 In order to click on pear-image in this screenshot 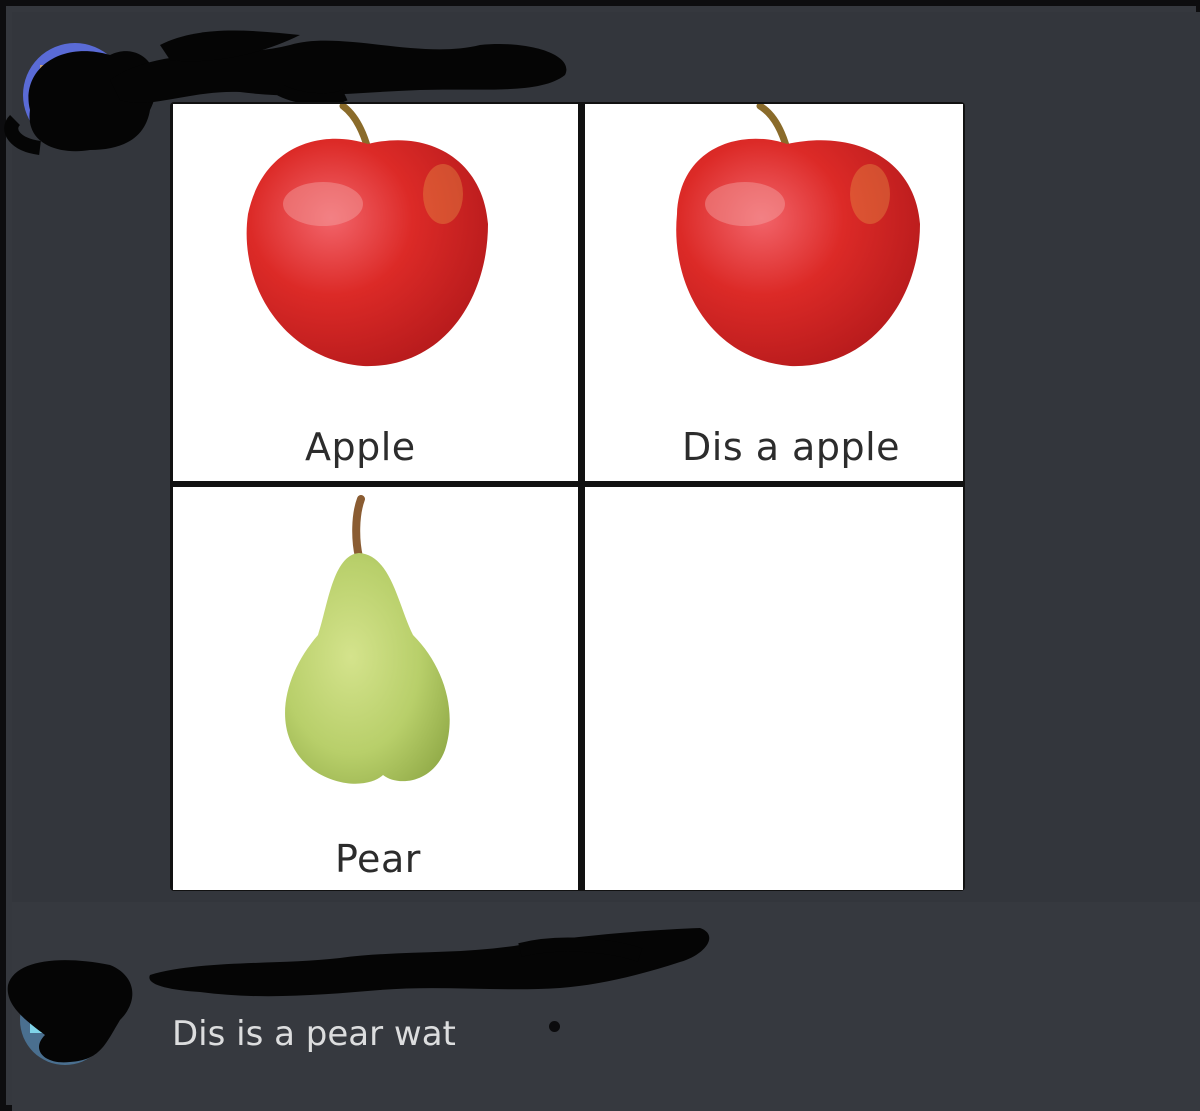, I will do `click(367, 639)`.